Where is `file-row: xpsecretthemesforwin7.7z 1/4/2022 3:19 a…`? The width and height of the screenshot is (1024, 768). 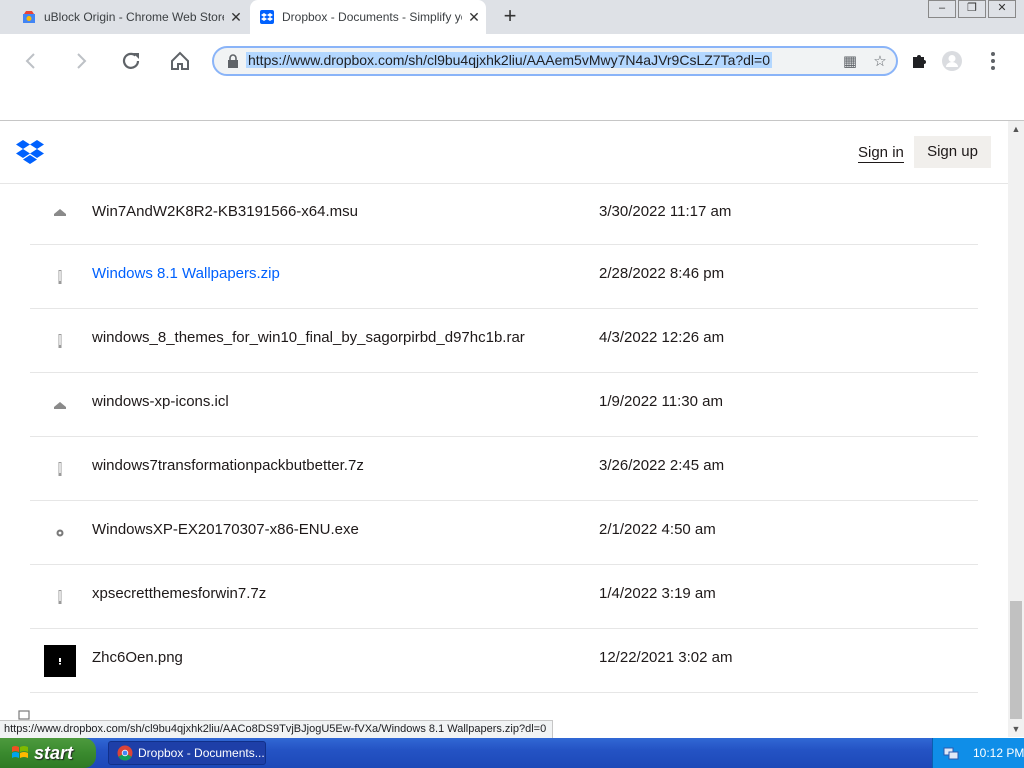
file-row: xpsecretthemesforwin7.7z 1/4/2022 3:19 a… is located at coordinates (504, 597).